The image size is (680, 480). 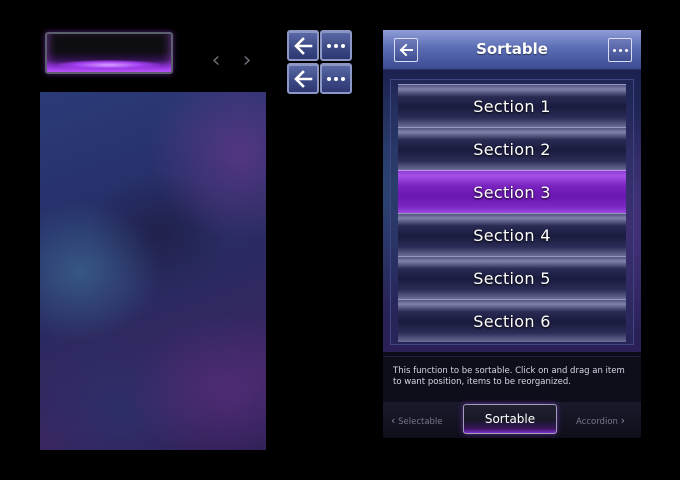 I want to click on page-title: Sortable, so click(x=512, y=49).